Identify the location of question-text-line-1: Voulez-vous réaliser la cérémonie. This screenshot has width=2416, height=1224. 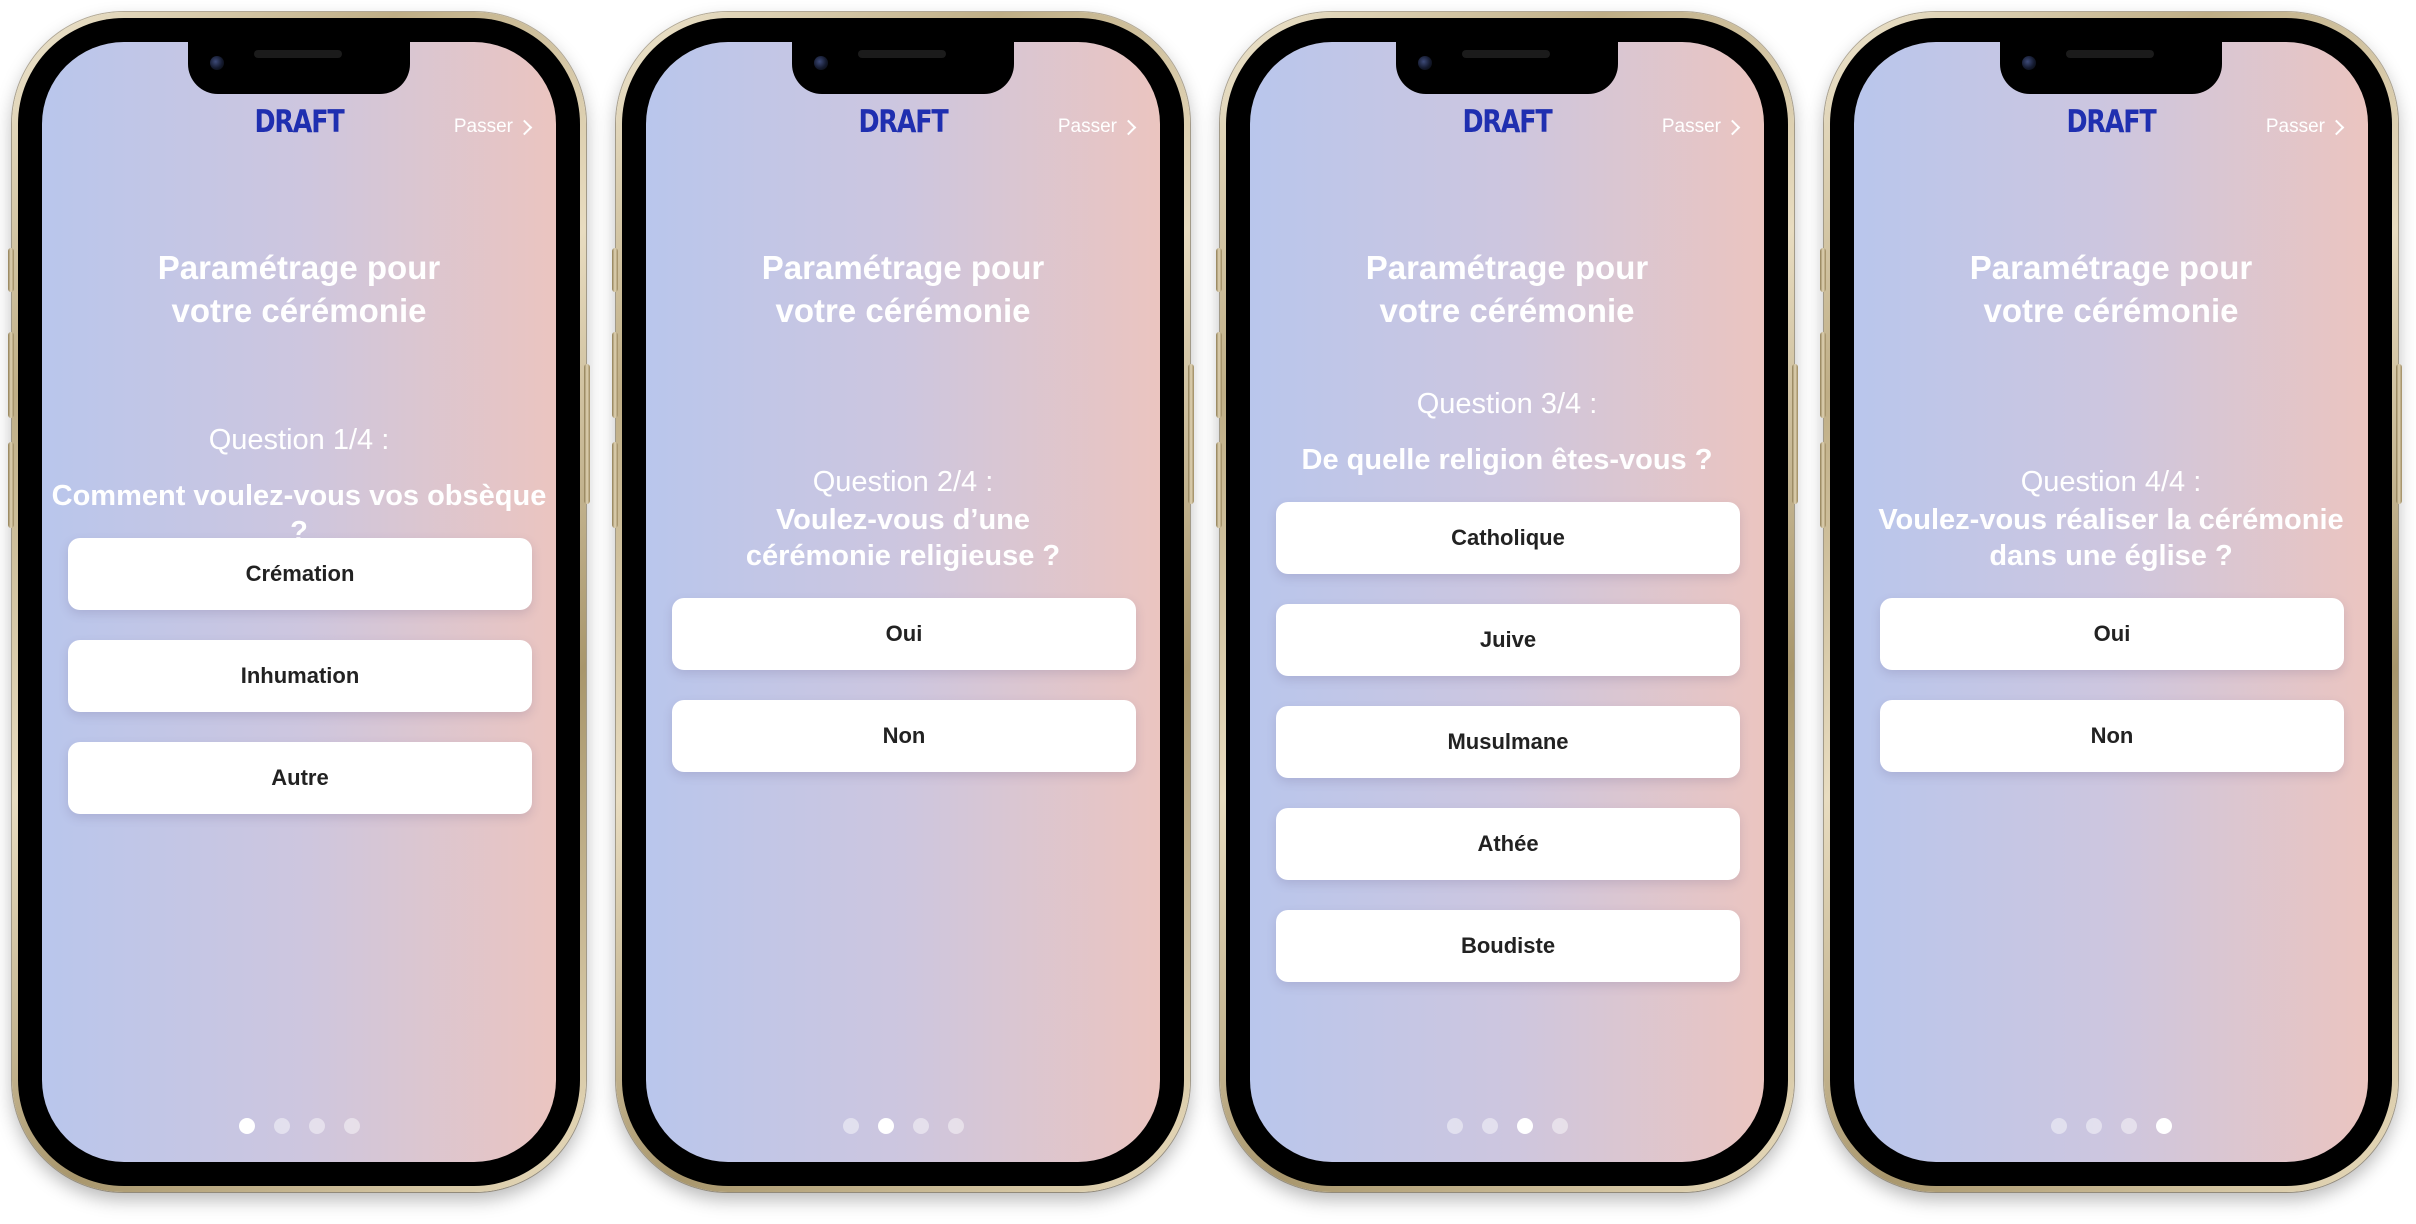
(2111, 520).